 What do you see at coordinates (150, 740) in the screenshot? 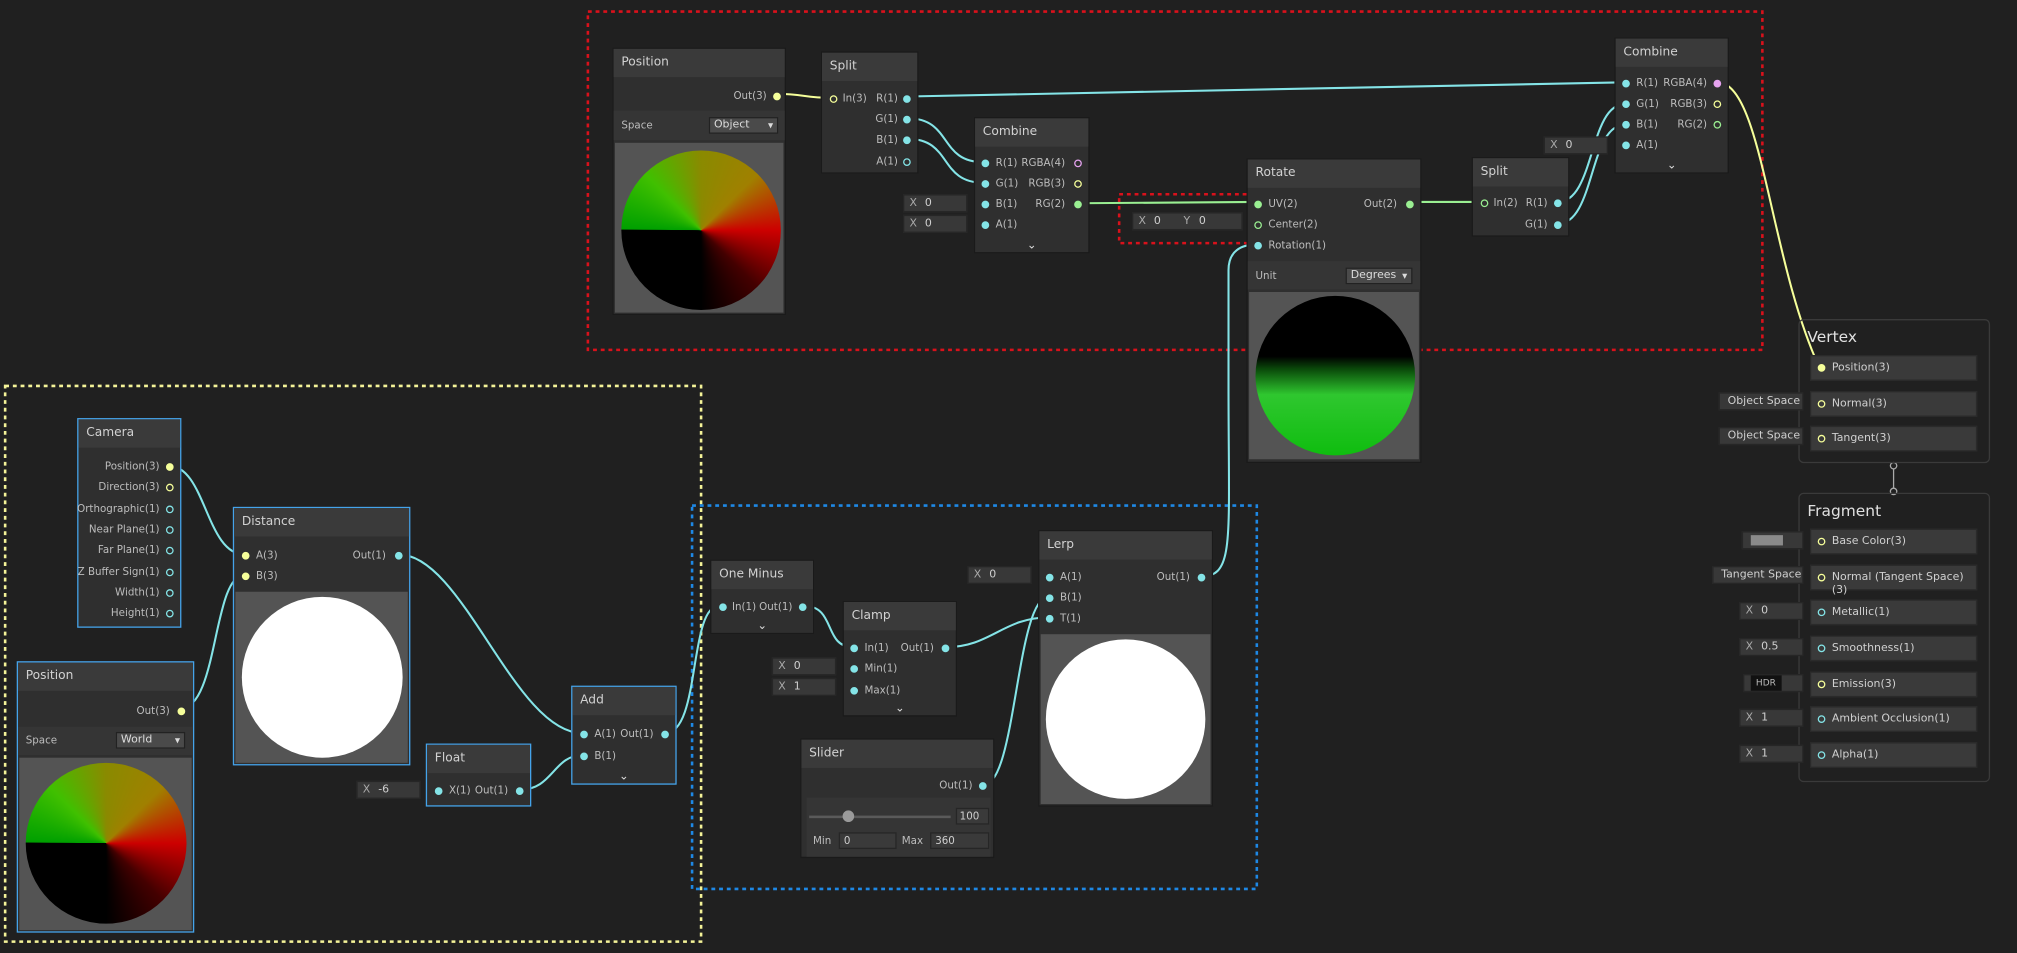
I see `space-dropdown: World` at bounding box center [150, 740].